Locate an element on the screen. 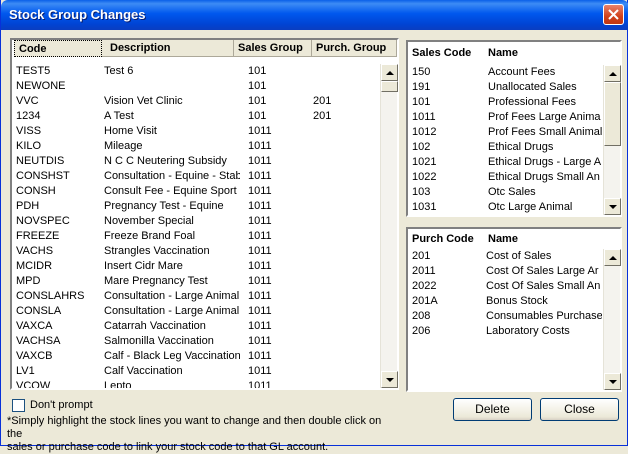 The height and width of the screenshot is (454, 628). purch-code-cell: 201A is located at coordinates (425, 301).